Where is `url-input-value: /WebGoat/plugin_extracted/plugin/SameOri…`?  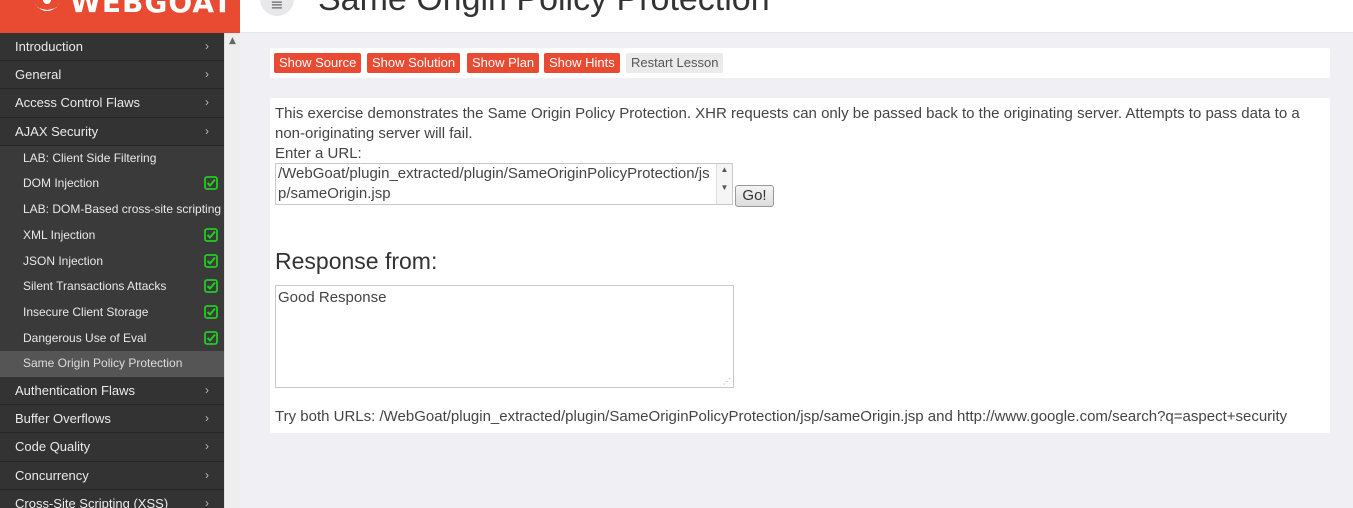
url-input-value: /WebGoat/plugin_extracted/plugin/SameOri… is located at coordinates (494, 183).